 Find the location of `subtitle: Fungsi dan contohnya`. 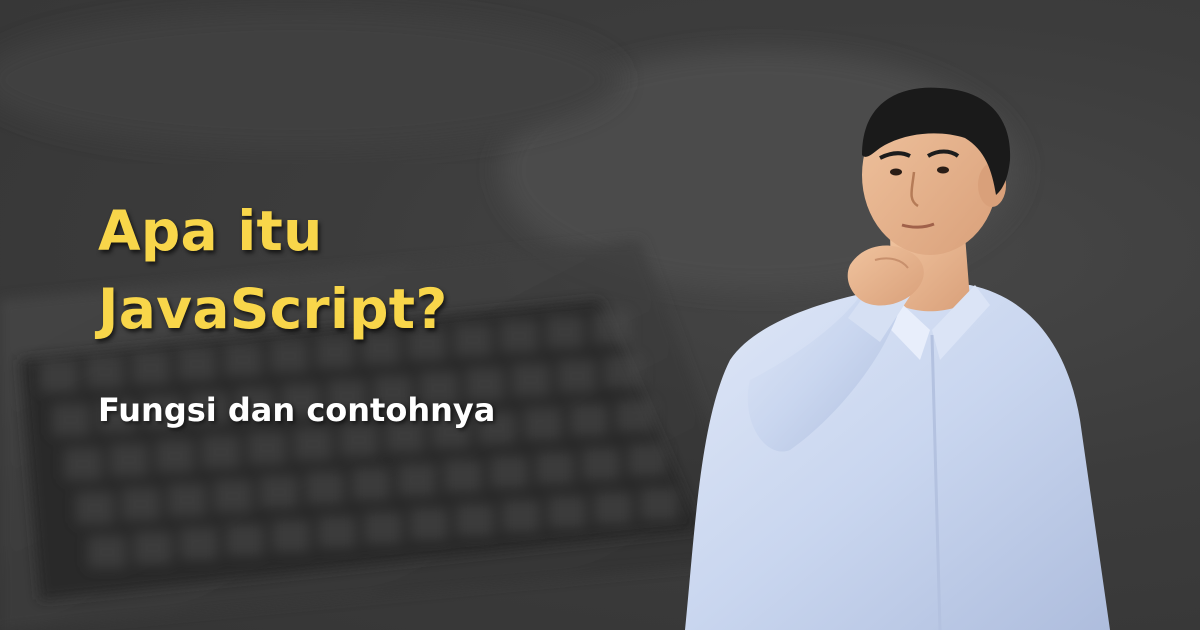

subtitle: Fungsi dan contohnya is located at coordinates (297, 410).